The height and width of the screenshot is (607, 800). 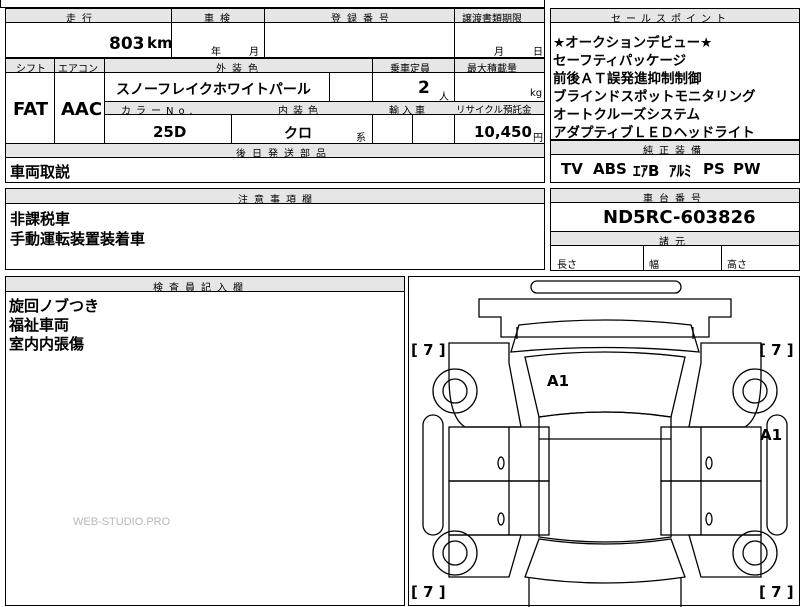 I want to click on chassis-header: 車台番号, so click(x=675, y=199).